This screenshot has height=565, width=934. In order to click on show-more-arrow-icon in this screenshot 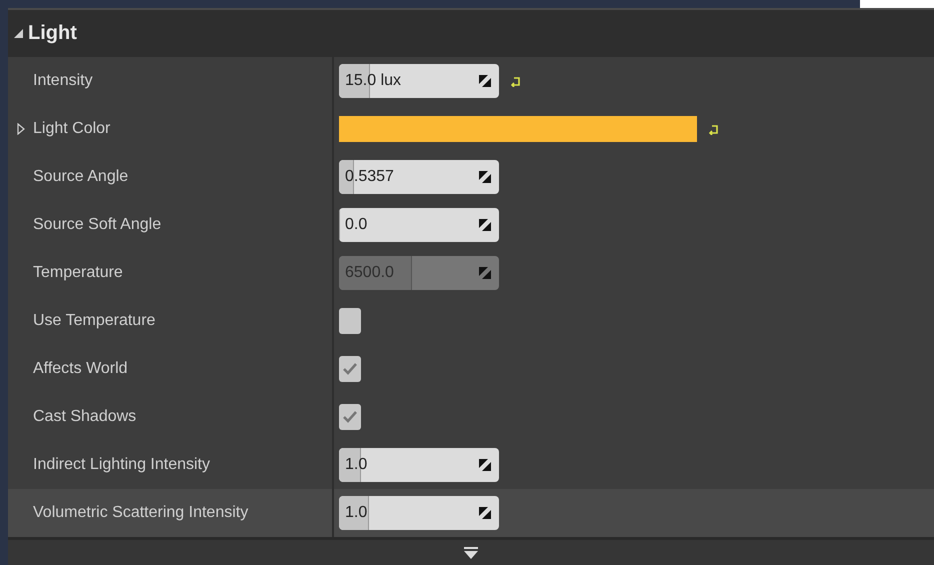, I will do `click(471, 552)`.